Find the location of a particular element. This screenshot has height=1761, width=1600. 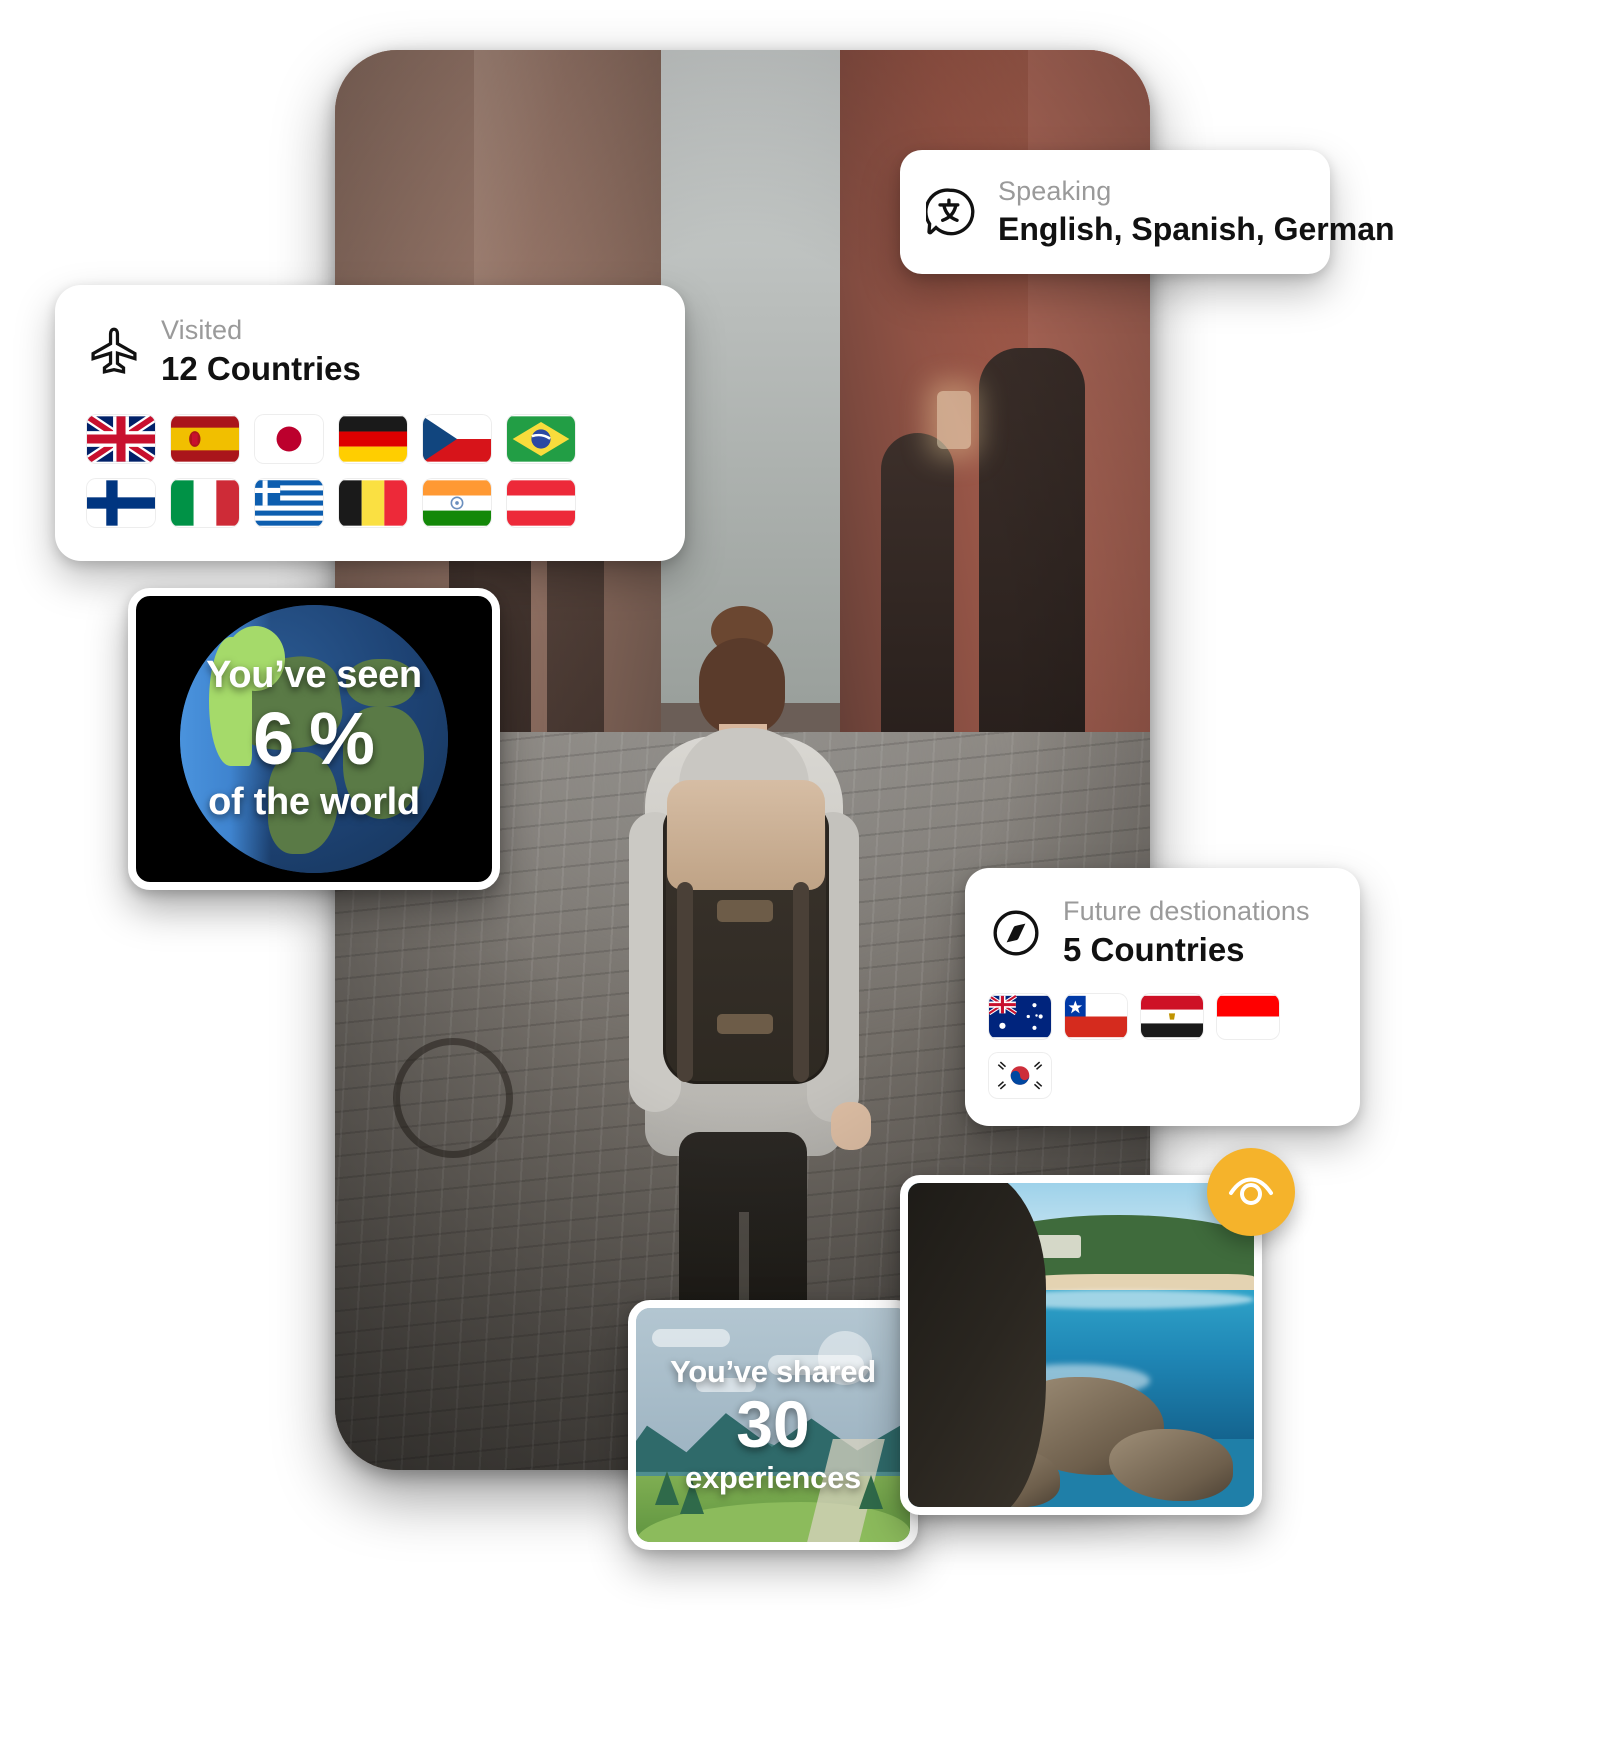

eye-icon is located at coordinates (1251, 1192).